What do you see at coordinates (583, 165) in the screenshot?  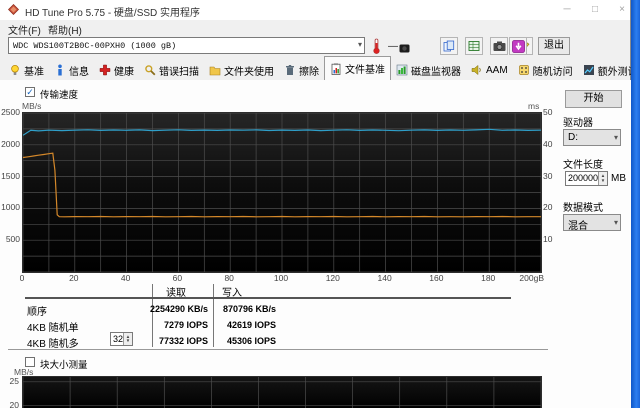 I see `file-length-label: 文件长度` at bounding box center [583, 165].